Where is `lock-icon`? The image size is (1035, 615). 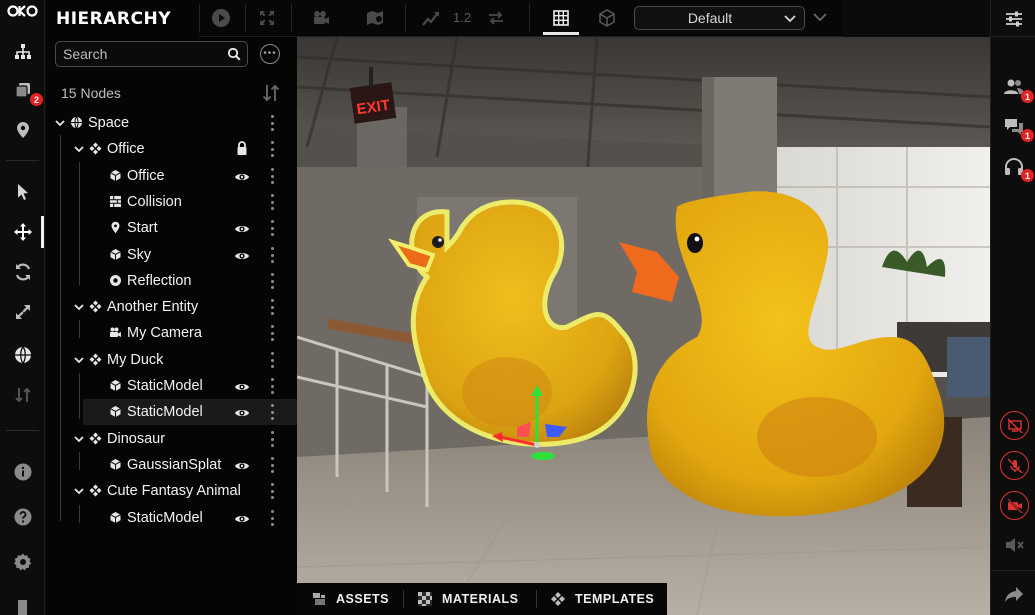
lock-icon is located at coordinates (242, 148).